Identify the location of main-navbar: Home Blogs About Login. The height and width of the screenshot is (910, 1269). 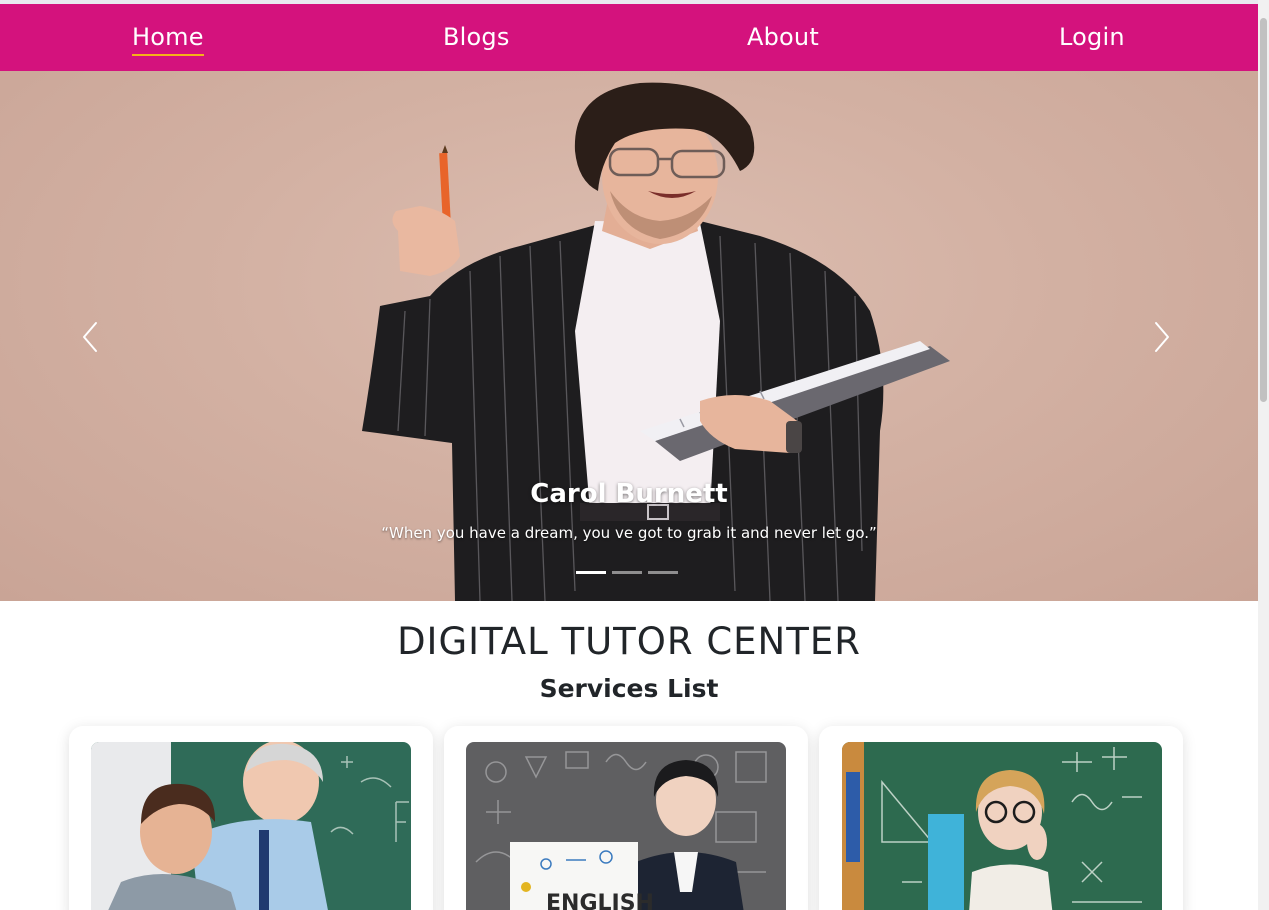
(629, 37).